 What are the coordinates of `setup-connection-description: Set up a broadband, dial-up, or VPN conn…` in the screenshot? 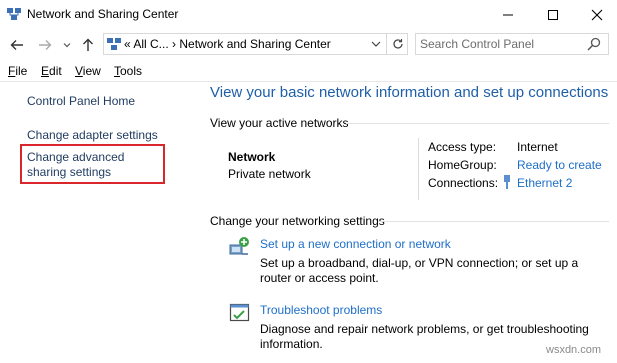 It's located at (419, 270).